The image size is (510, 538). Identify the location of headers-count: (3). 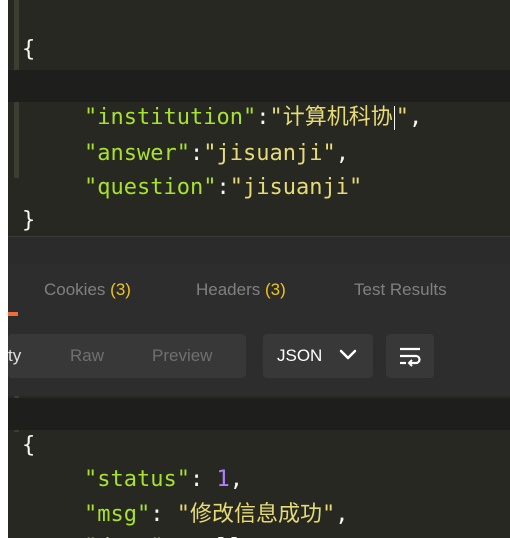
(275, 289).